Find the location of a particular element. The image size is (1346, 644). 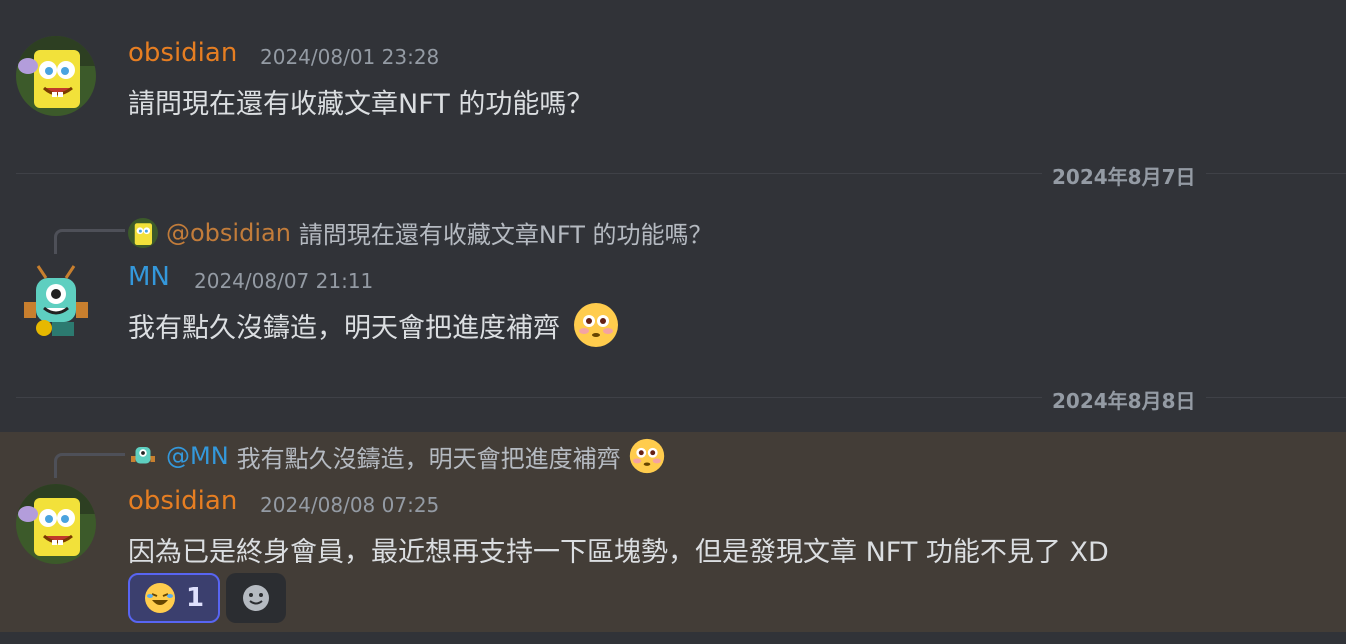

rofl-face-icon is located at coordinates (160, 598).